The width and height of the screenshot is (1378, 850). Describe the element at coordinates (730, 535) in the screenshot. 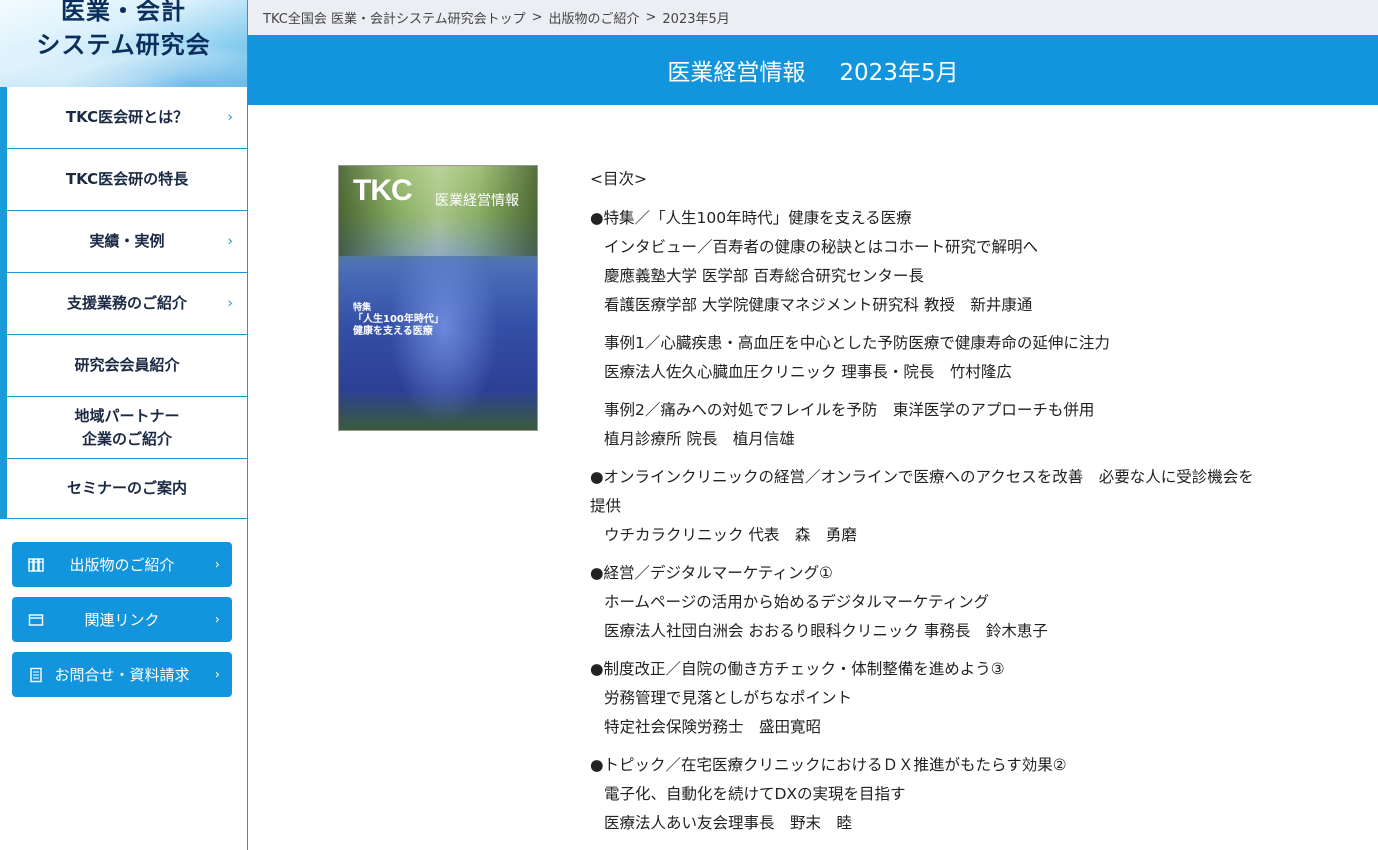

I see `toc-line: ウチカラクリニック 代表 森 勇磨` at that location.